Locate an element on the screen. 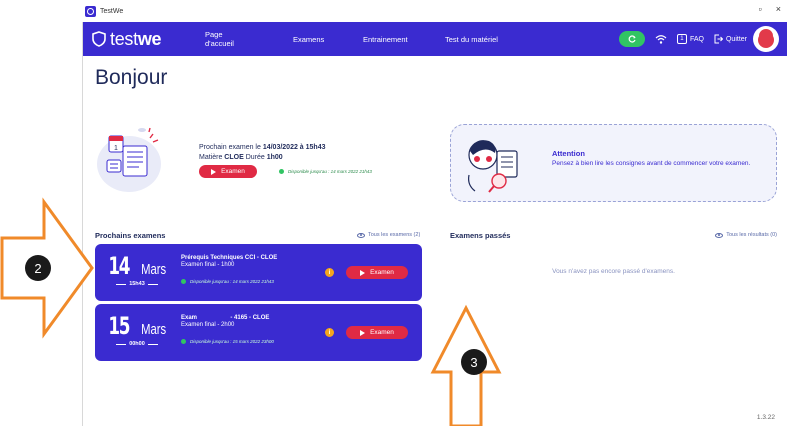  all-results-link: Tous les résultats (0) is located at coordinates (746, 235).